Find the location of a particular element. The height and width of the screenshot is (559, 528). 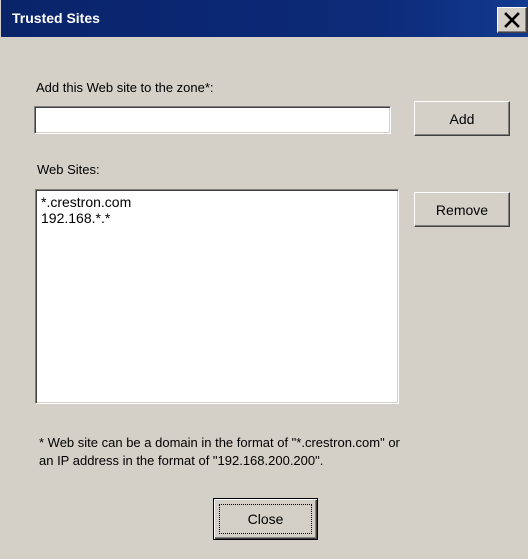

close-x-icon is located at coordinates (512, 20).